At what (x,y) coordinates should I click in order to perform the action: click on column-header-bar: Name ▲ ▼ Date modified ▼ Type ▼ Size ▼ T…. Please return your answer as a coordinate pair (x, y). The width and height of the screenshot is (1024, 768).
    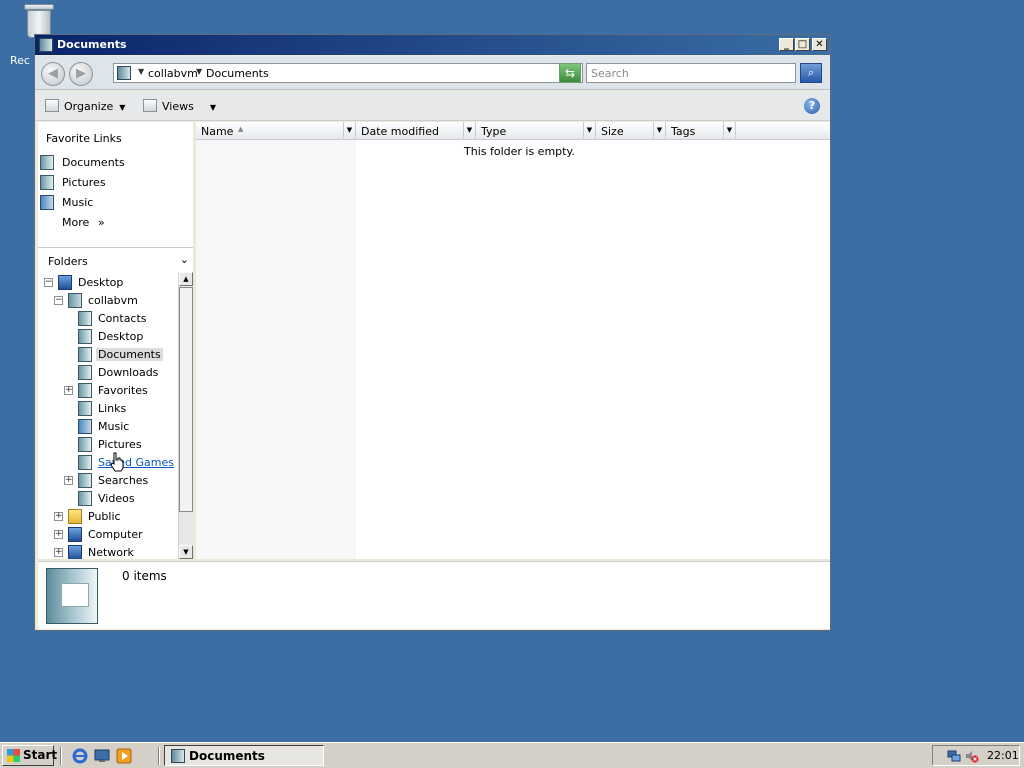
    Looking at the image, I should click on (513, 131).